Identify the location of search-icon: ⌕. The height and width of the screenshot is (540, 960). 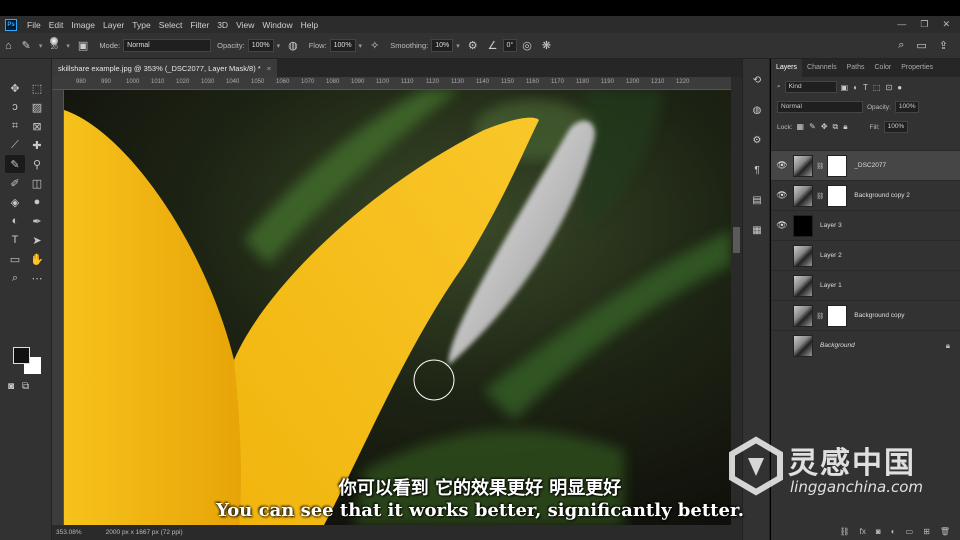
(901, 45).